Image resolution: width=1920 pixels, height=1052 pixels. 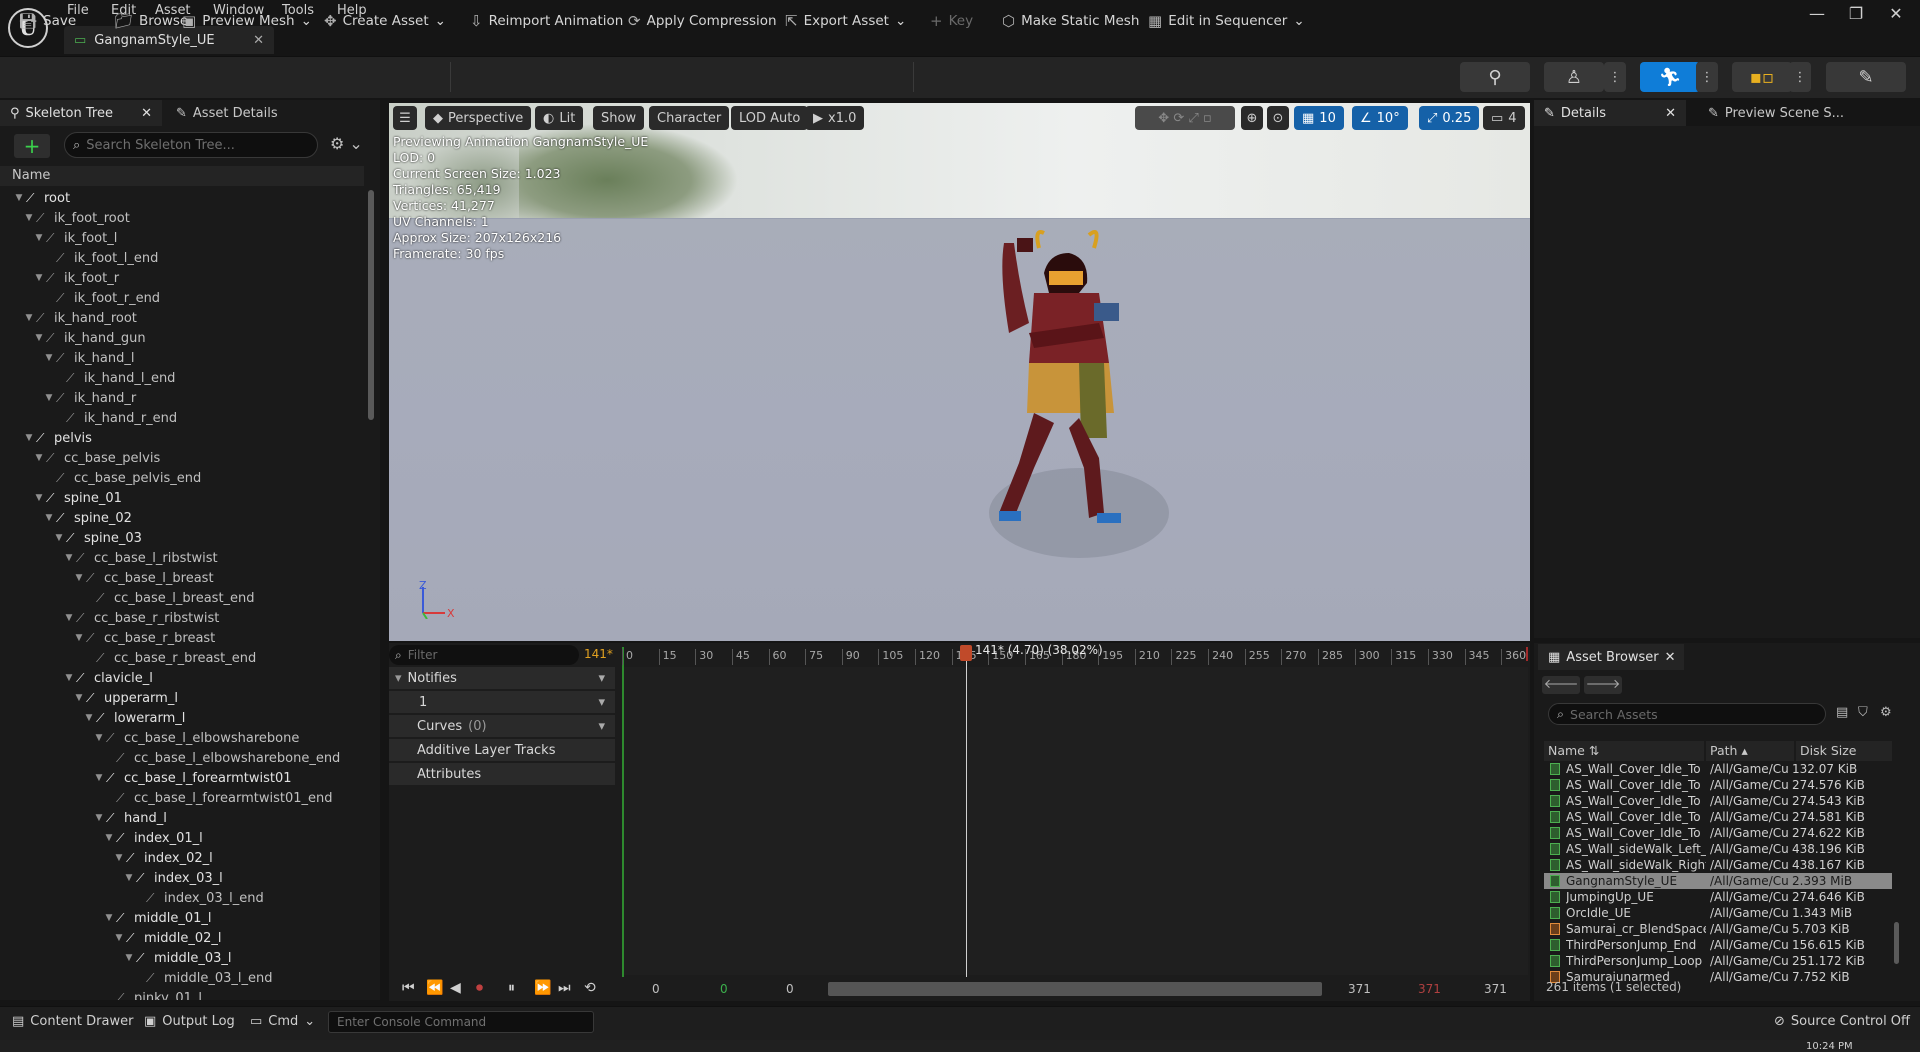 What do you see at coordinates (1226, 21) in the screenshot?
I see `edit-in-sequencer-button: ▦ Edit in Sequencer ⌄` at bounding box center [1226, 21].